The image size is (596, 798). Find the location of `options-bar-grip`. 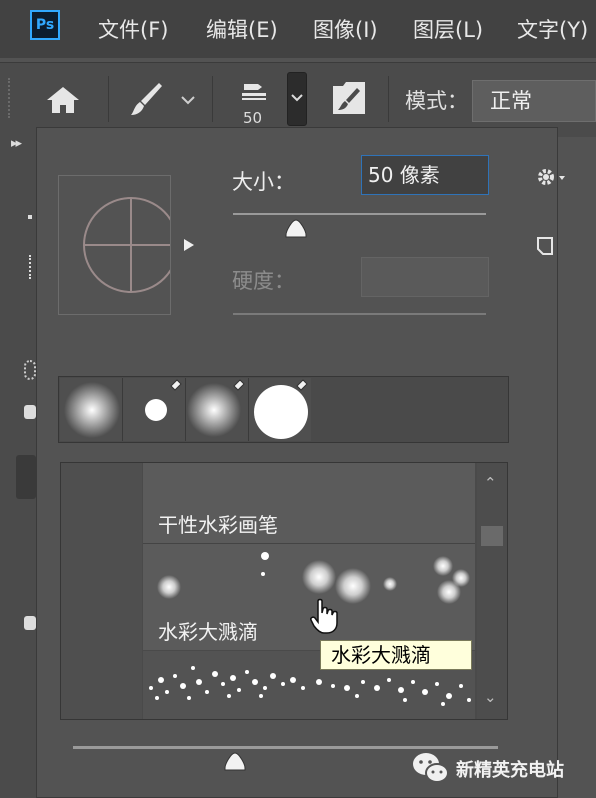

options-bar-grip is located at coordinates (12, 98).